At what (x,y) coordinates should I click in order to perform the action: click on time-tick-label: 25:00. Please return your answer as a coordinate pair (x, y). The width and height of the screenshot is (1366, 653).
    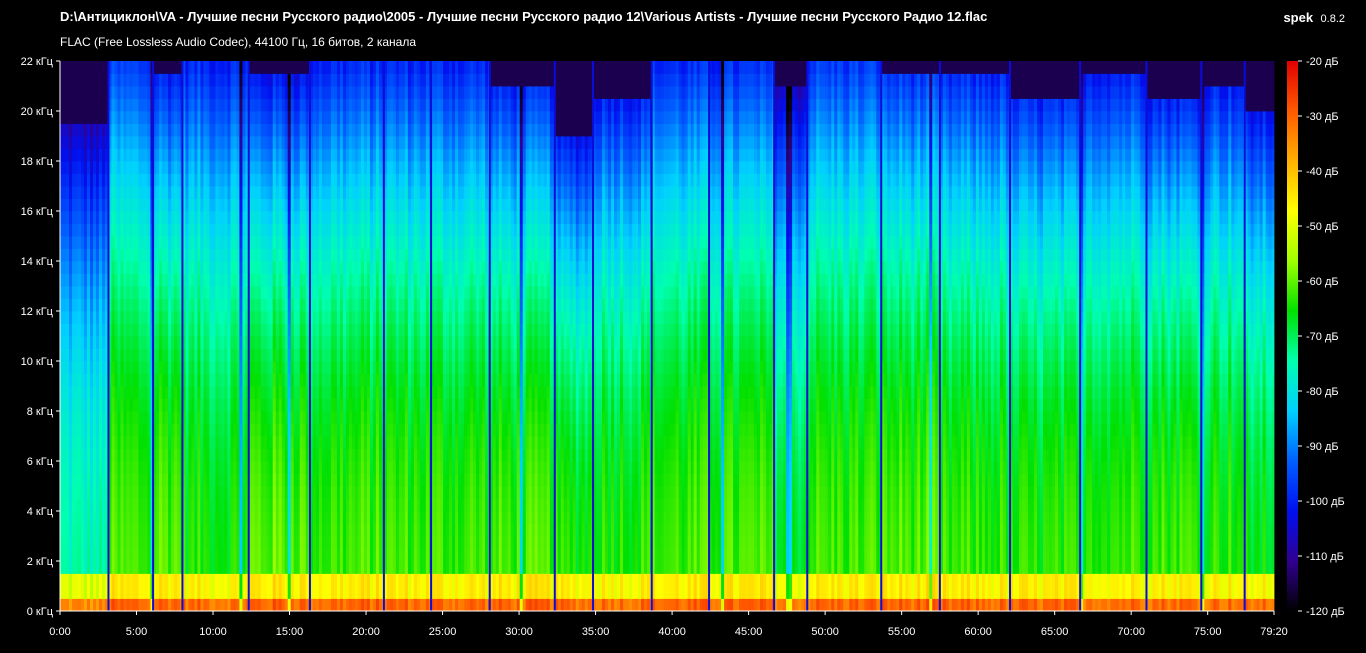
    Looking at the image, I should click on (443, 632).